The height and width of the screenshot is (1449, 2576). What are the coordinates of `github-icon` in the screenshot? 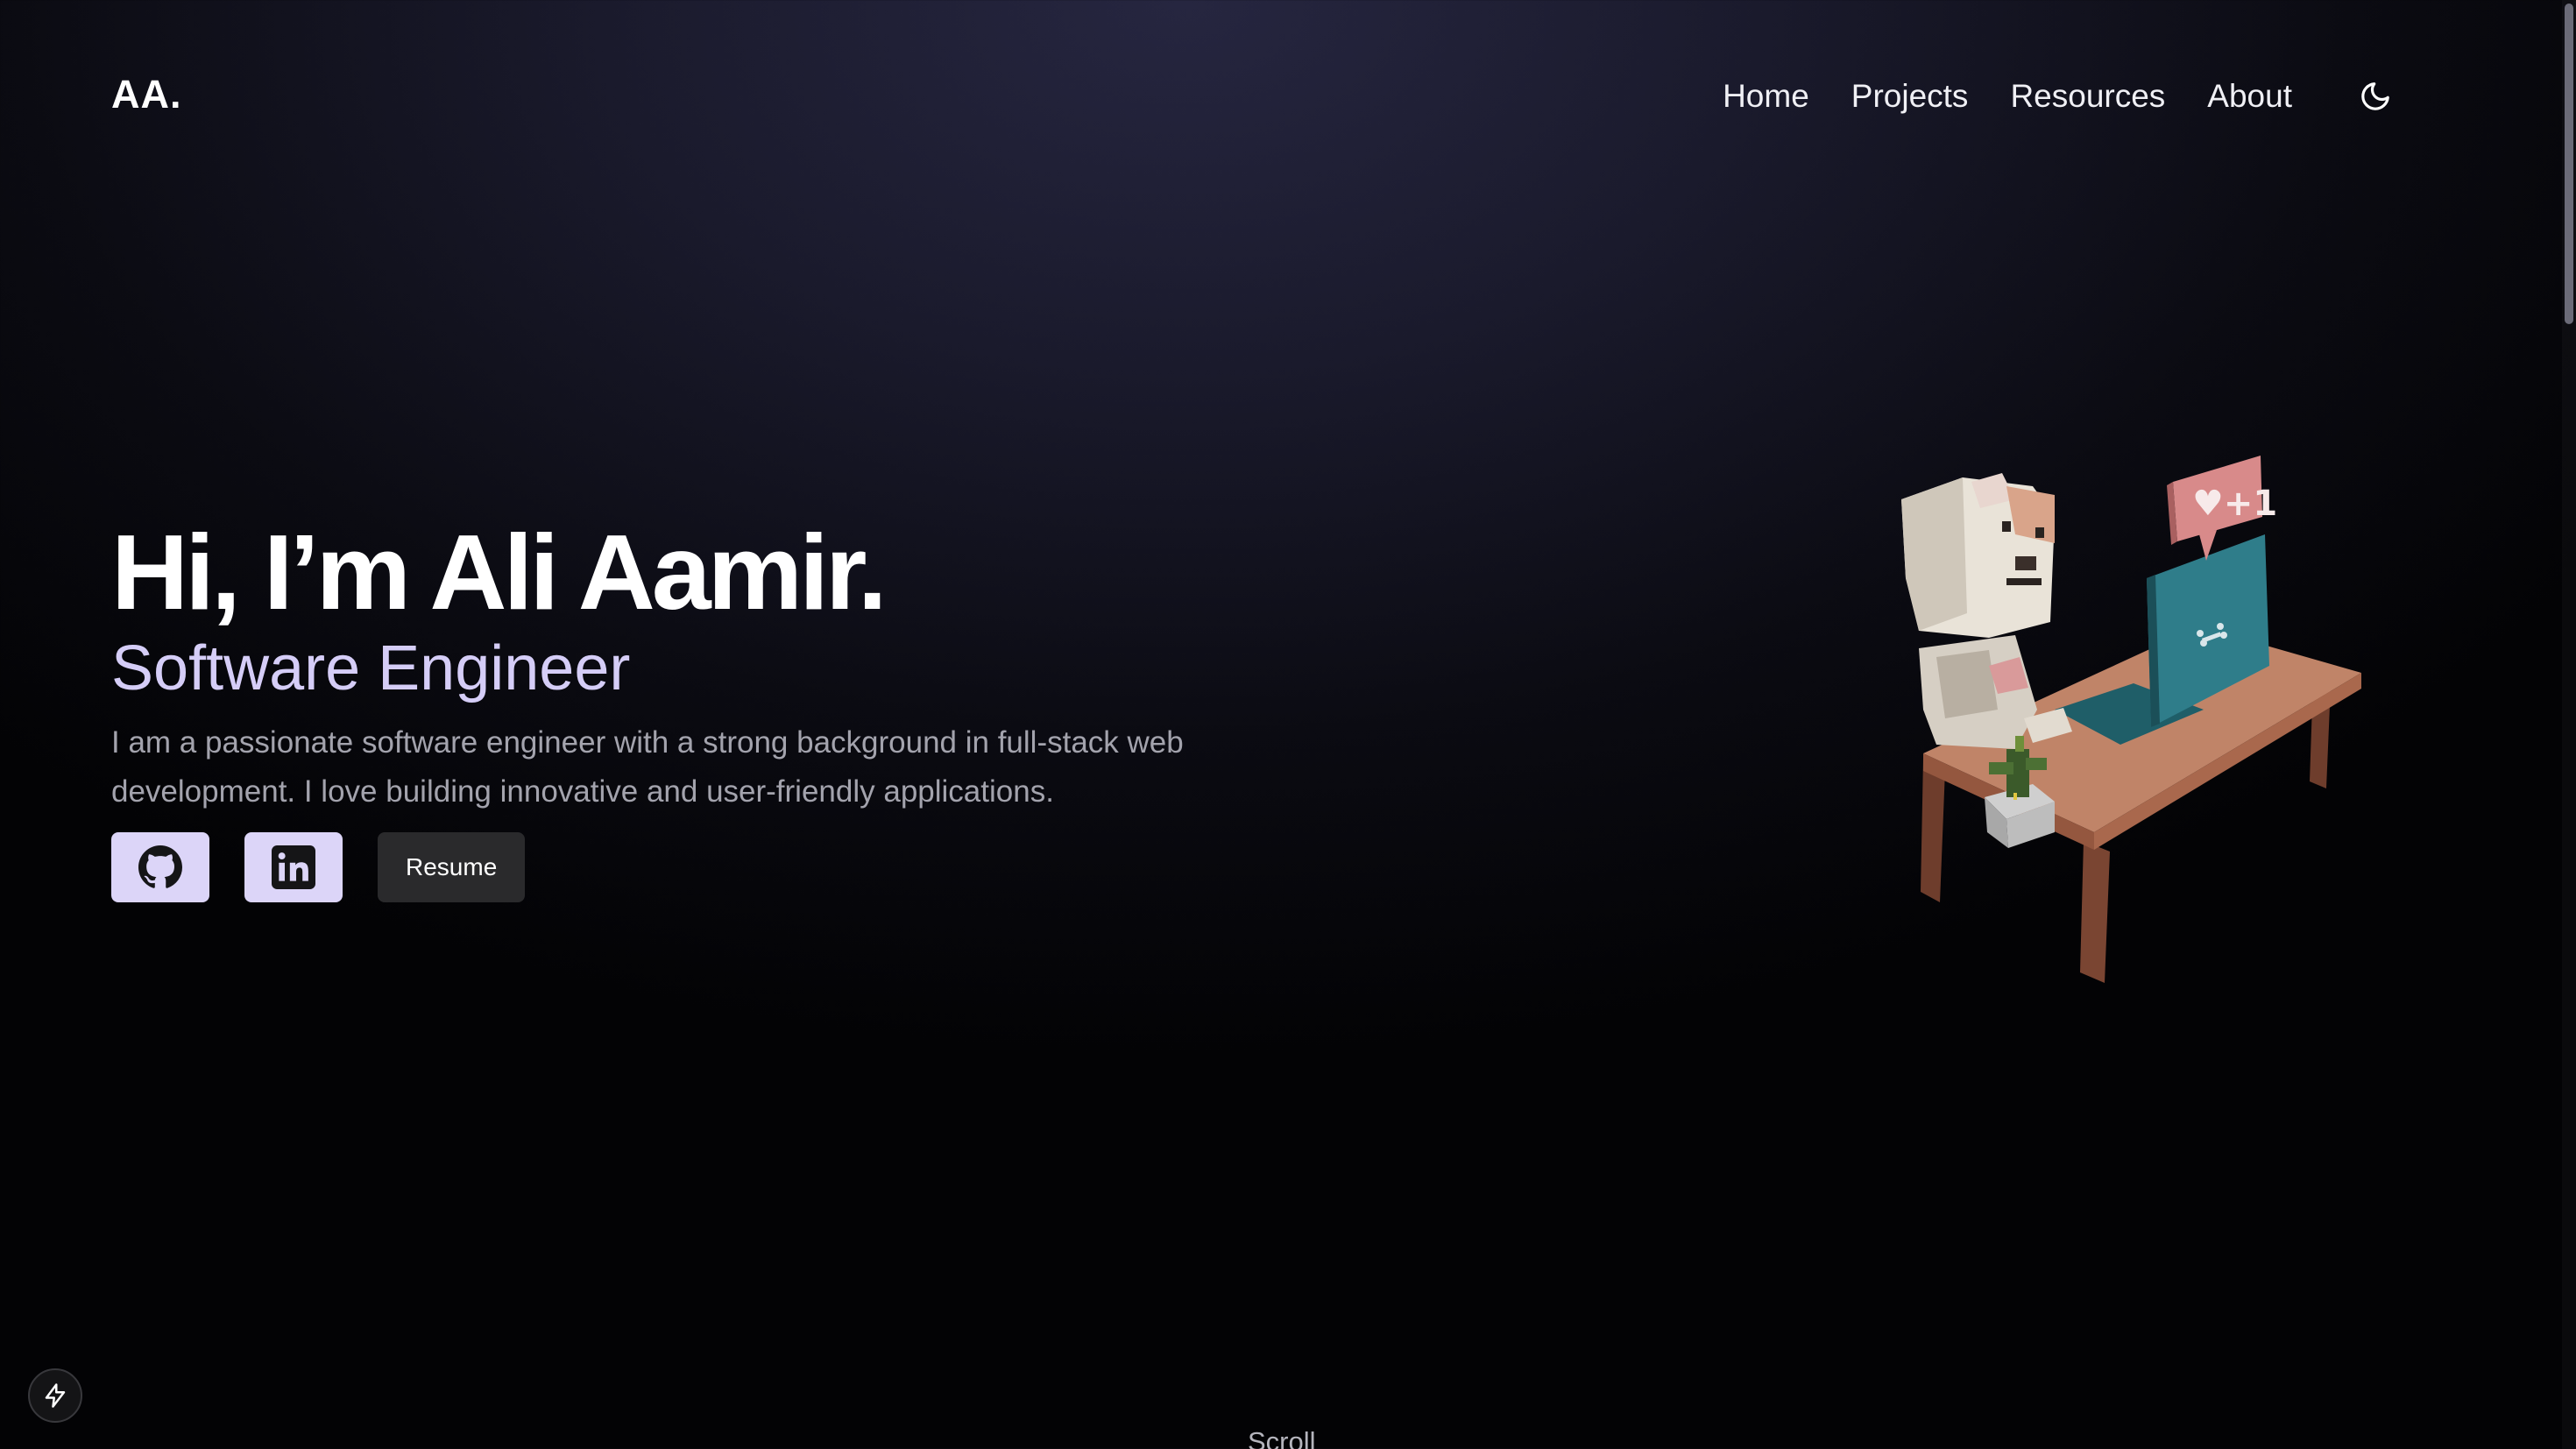 It's located at (160, 867).